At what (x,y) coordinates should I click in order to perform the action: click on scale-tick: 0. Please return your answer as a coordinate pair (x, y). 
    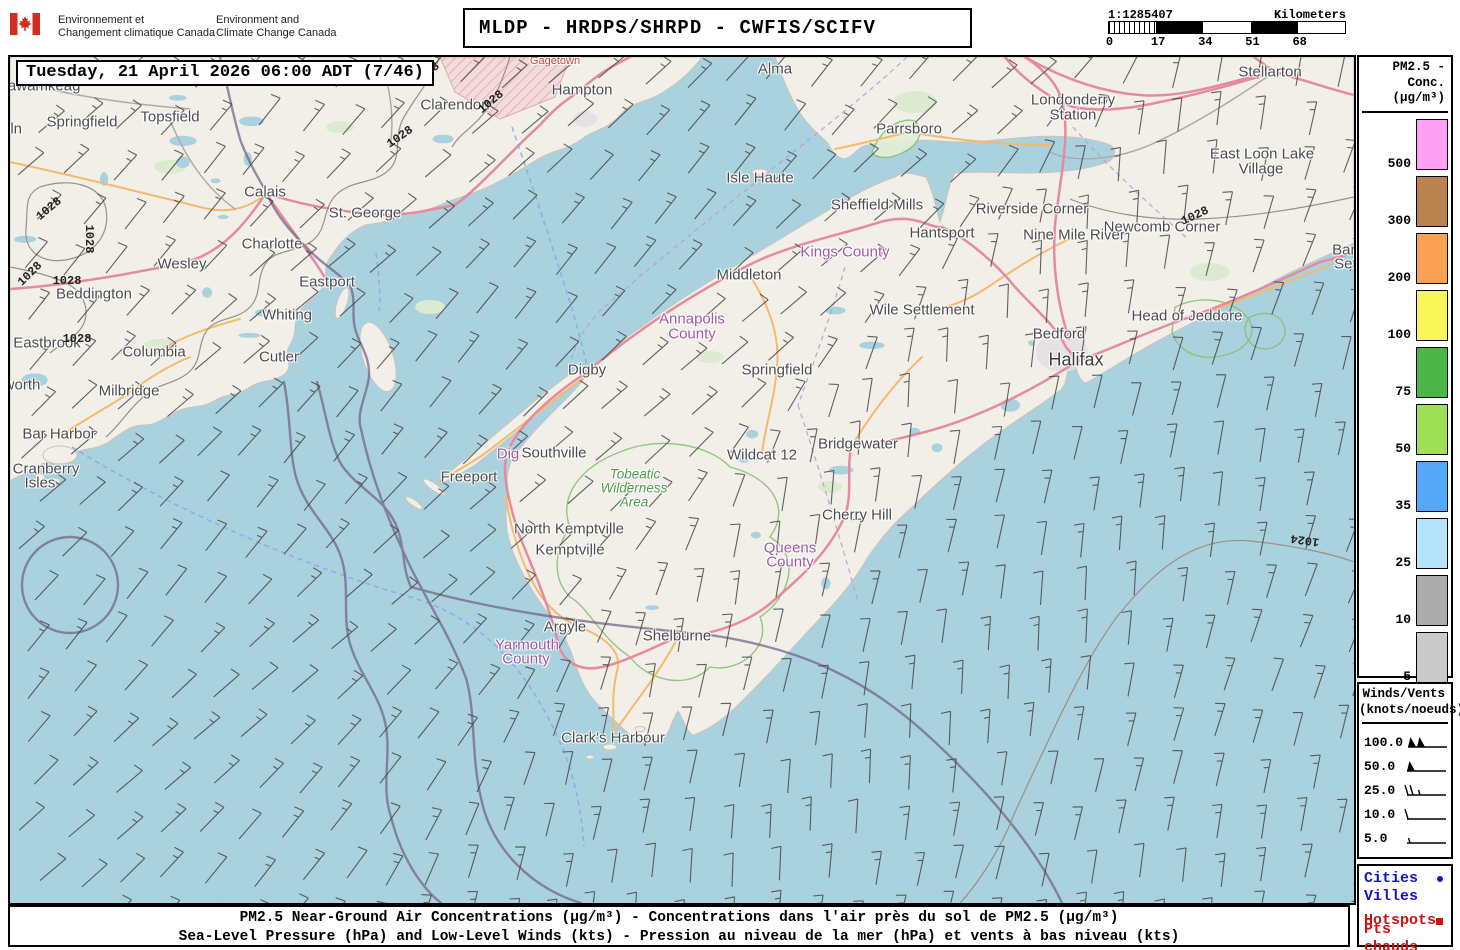
    Looking at the image, I should click on (1109, 42).